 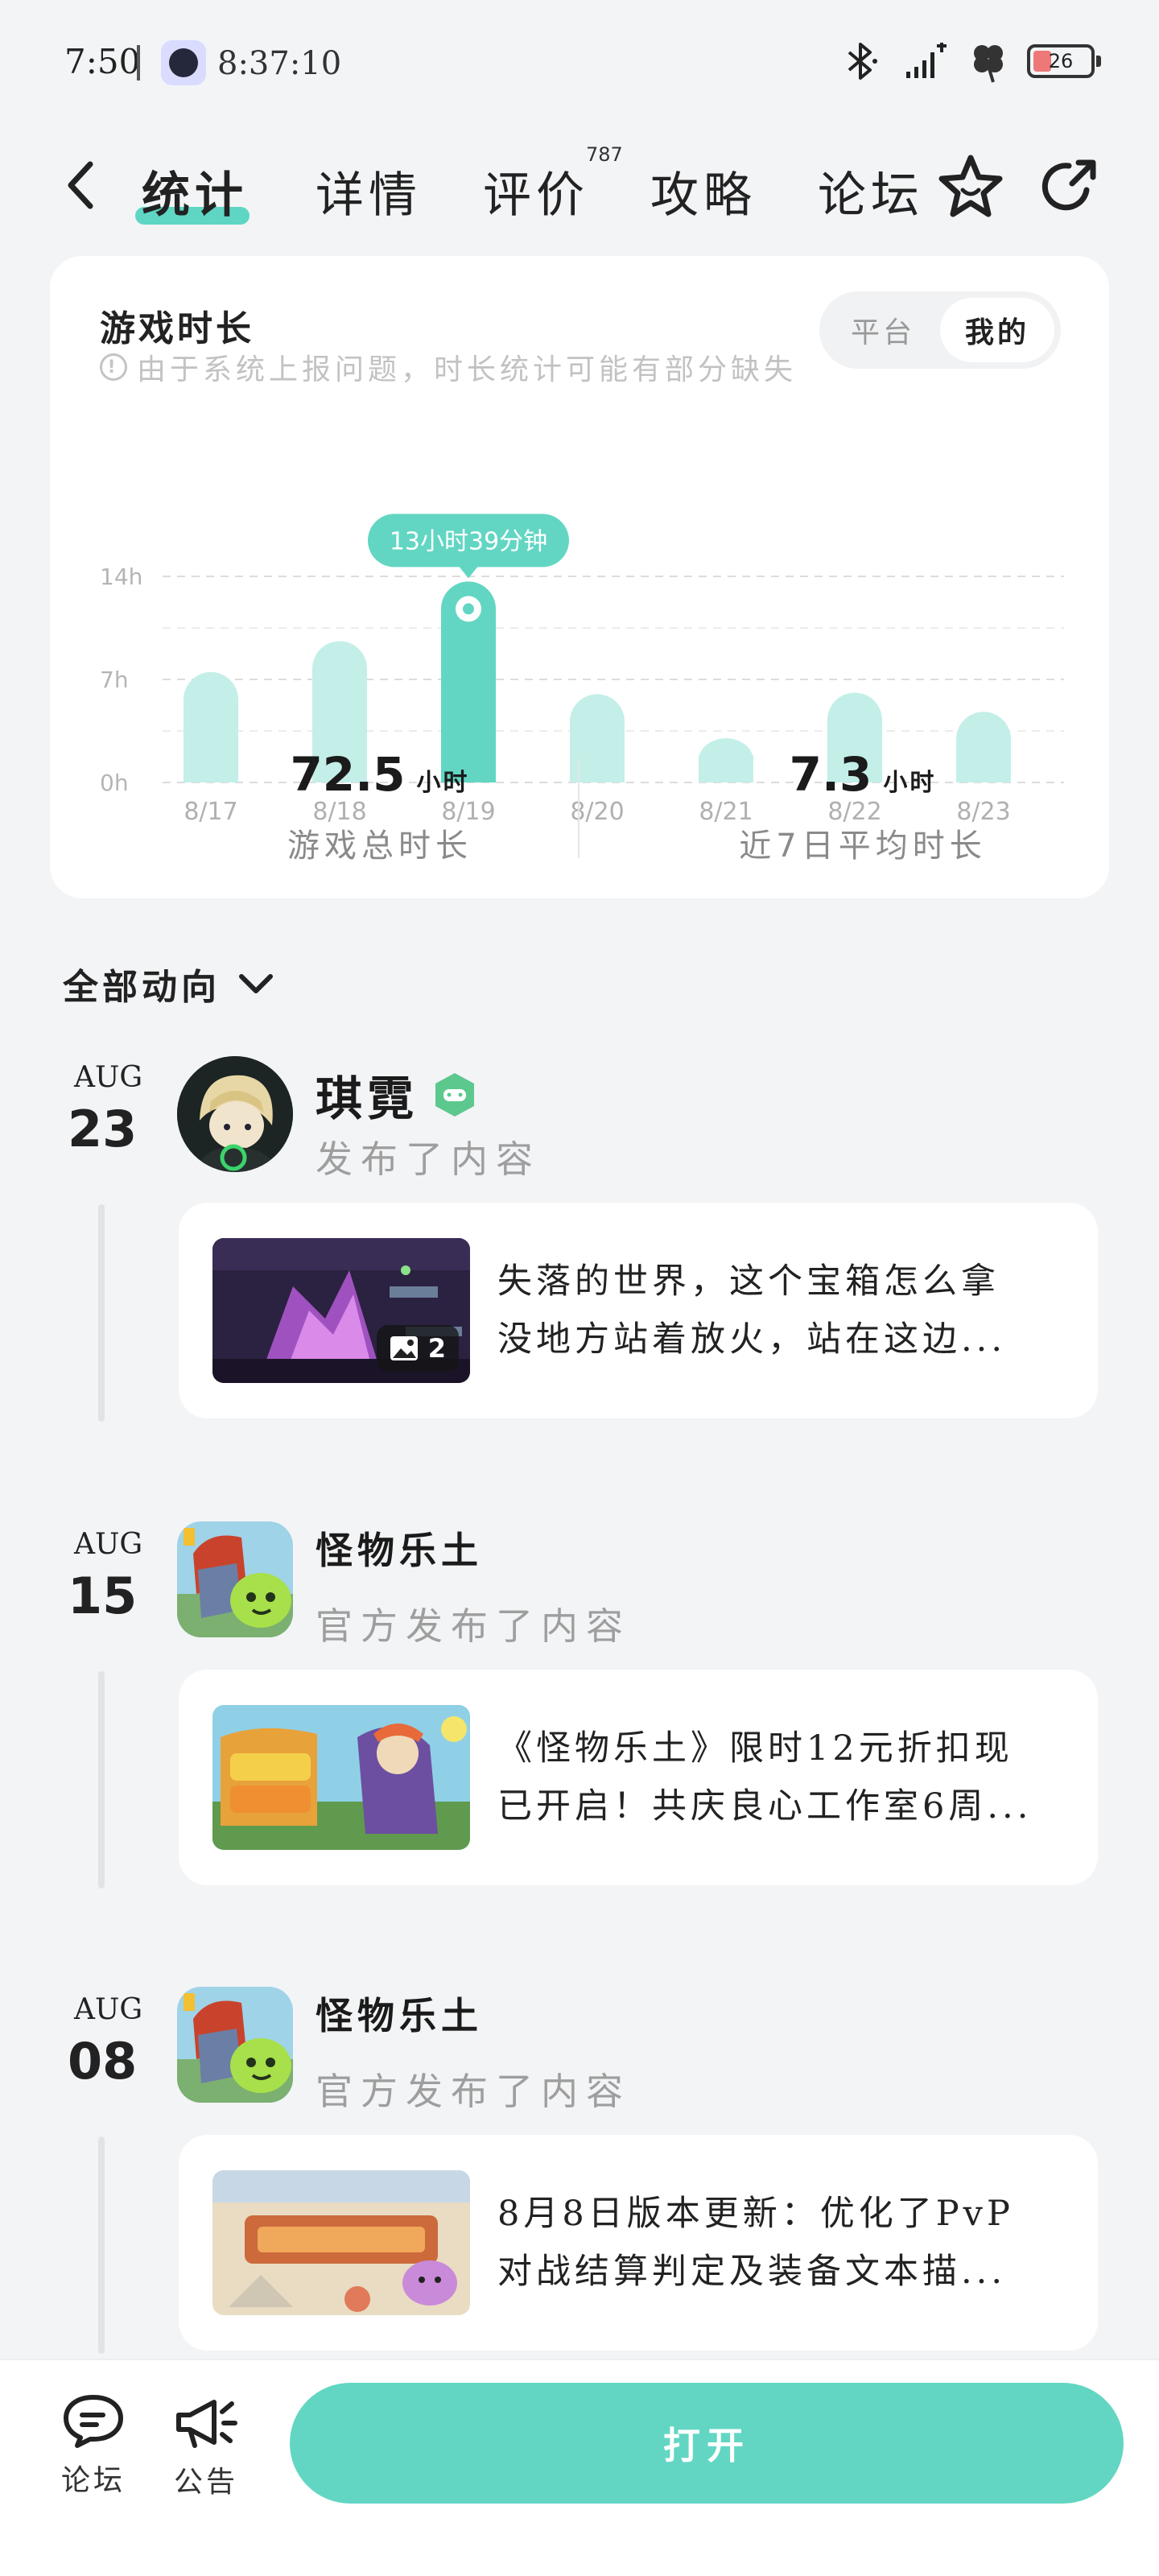 I want to click on feed-filter-dropdown: 全部动向, so click(x=168, y=983).